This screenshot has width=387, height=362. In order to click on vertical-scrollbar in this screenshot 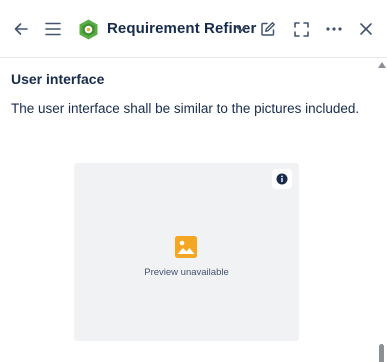, I will do `click(382, 210)`.